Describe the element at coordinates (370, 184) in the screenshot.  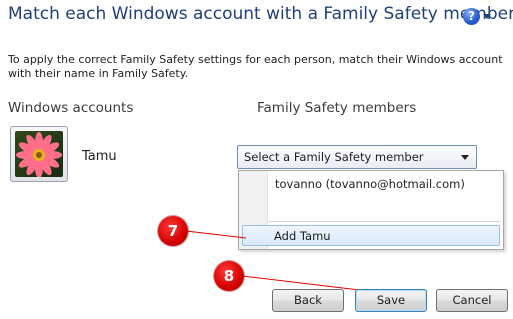
I see `dropdown-option-tovanno: tovanno (tovanno@hotmail.com)` at that location.